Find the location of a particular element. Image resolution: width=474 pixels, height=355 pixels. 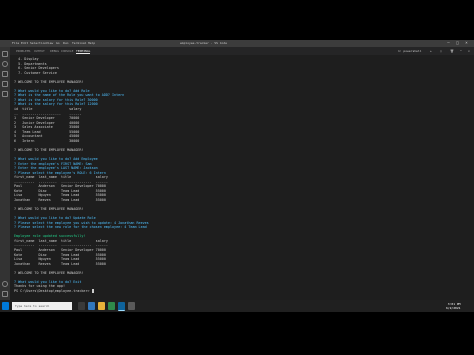

gear-icon is located at coordinates (5, 294).